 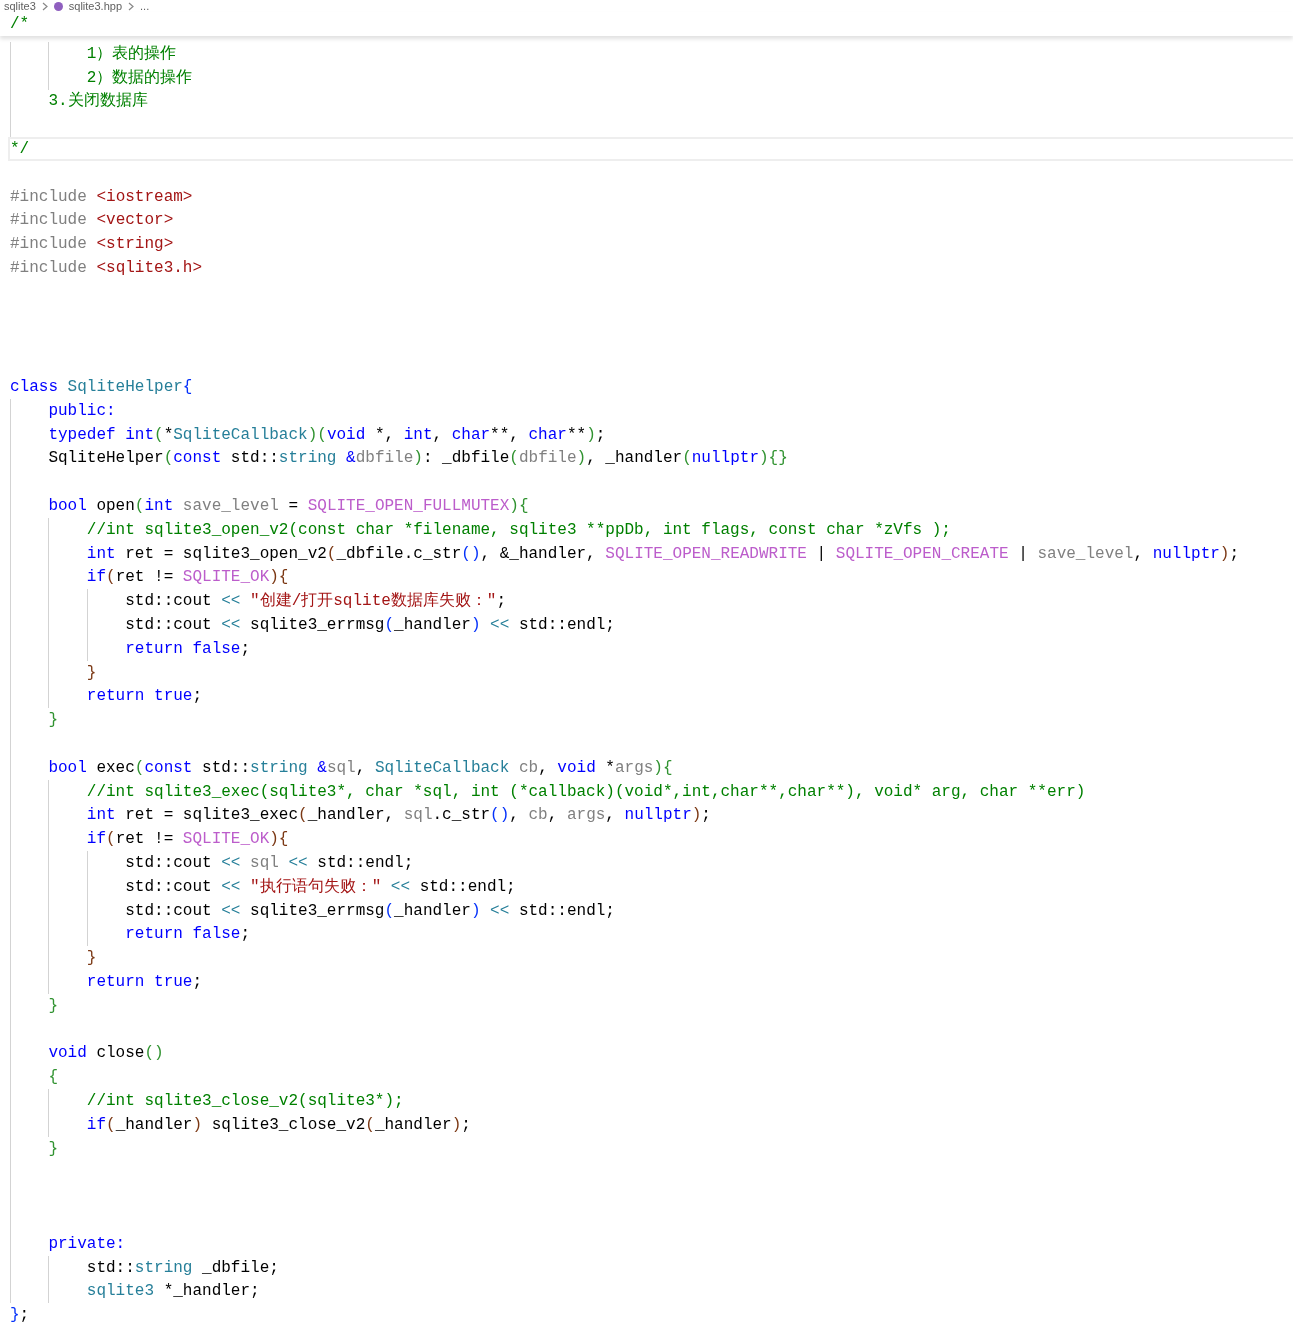 I want to click on code-line: */, so click(x=20, y=149).